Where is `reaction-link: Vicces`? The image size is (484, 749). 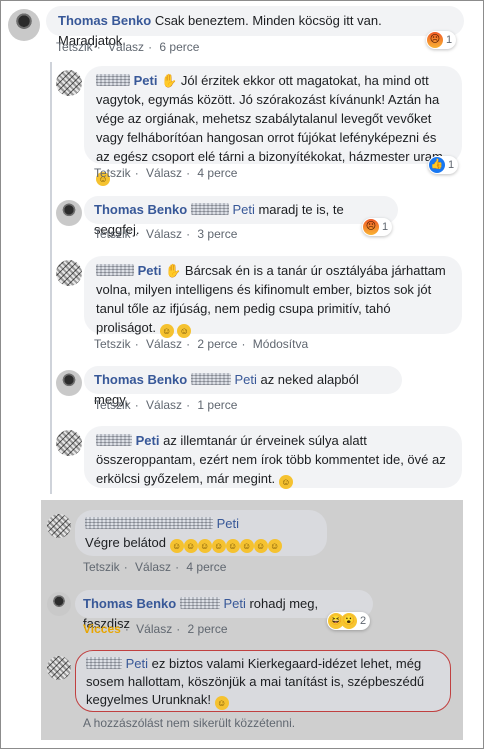
reaction-link: Vicces is located at coordinates (102, 629).